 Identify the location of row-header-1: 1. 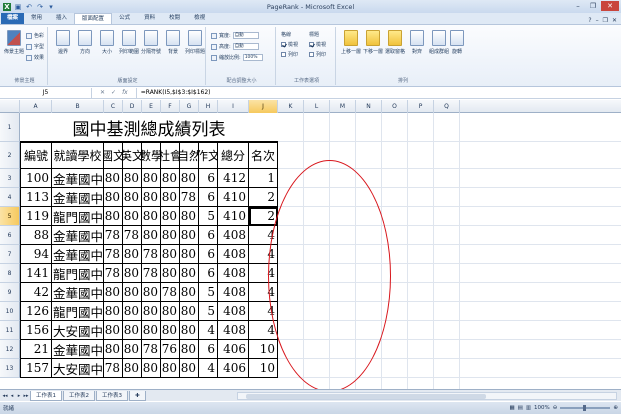
(10, 127).